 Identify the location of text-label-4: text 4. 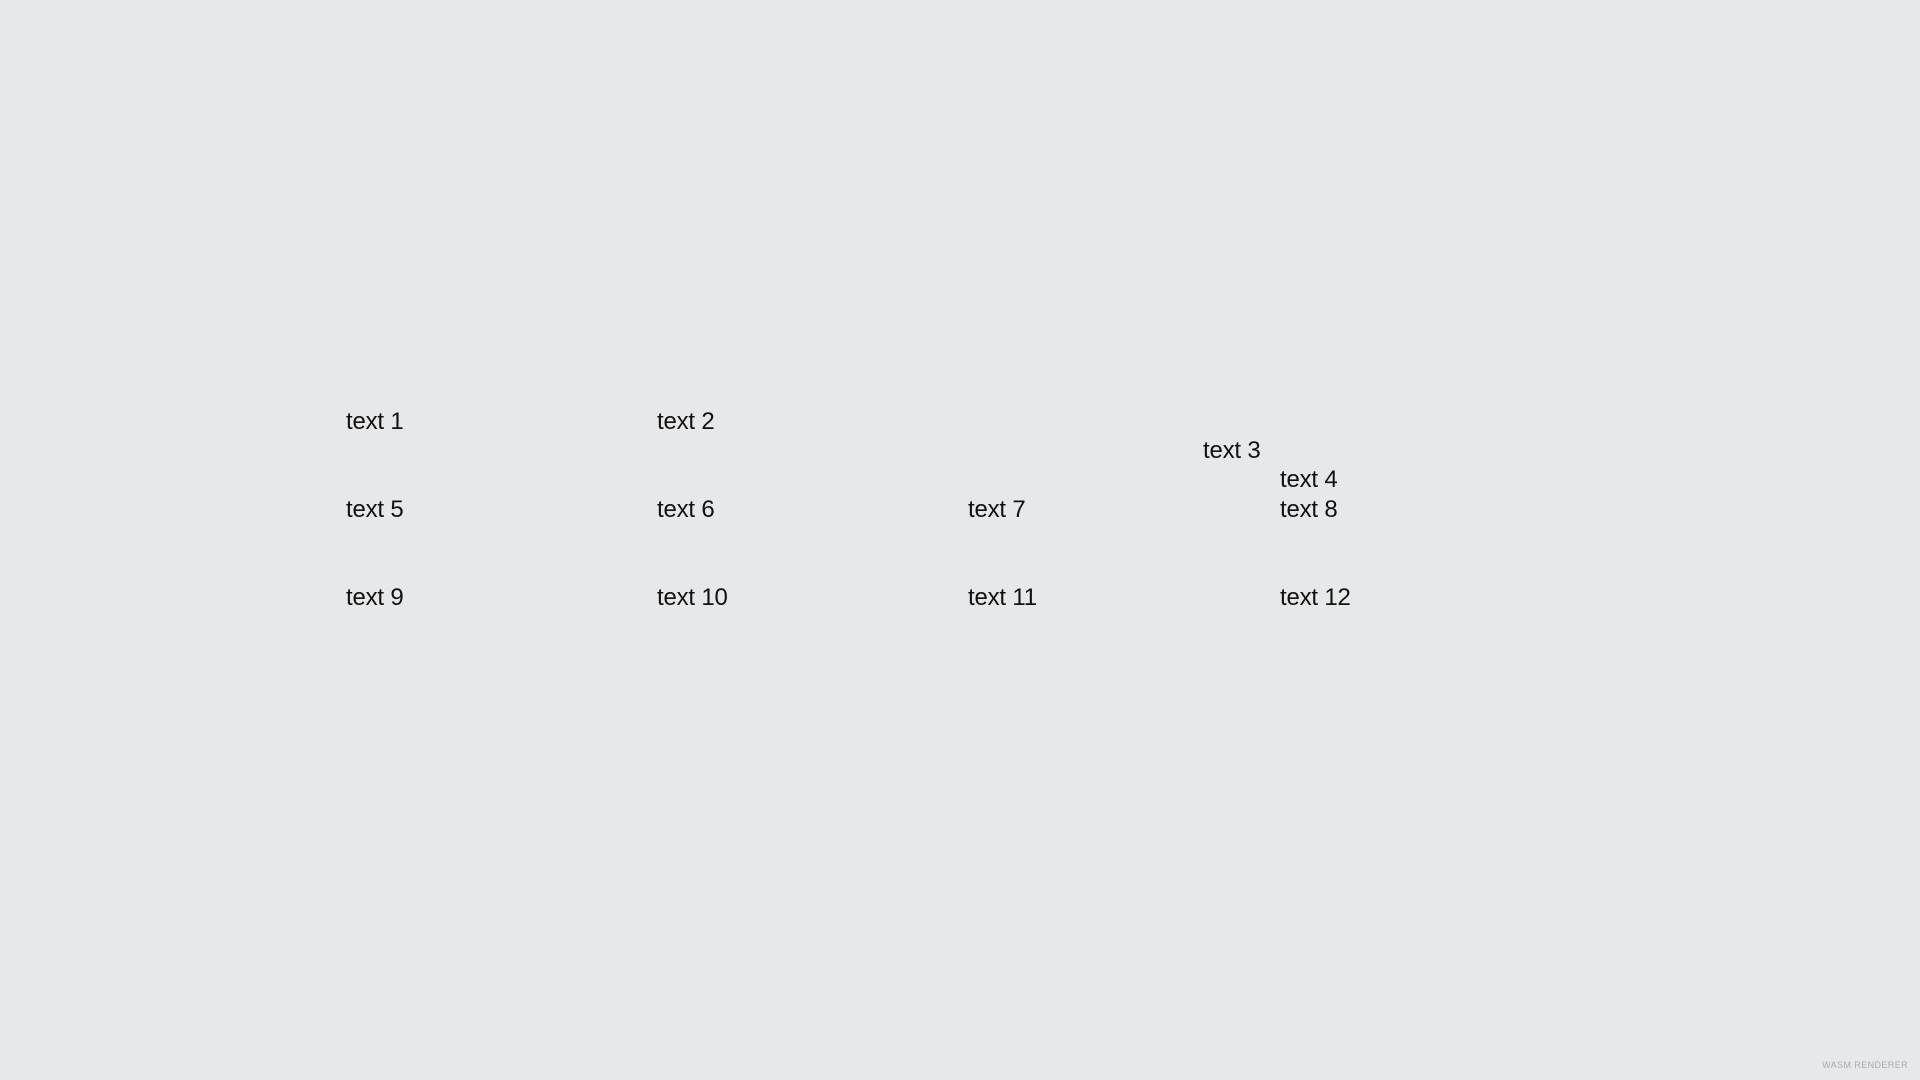
(1309, 479).